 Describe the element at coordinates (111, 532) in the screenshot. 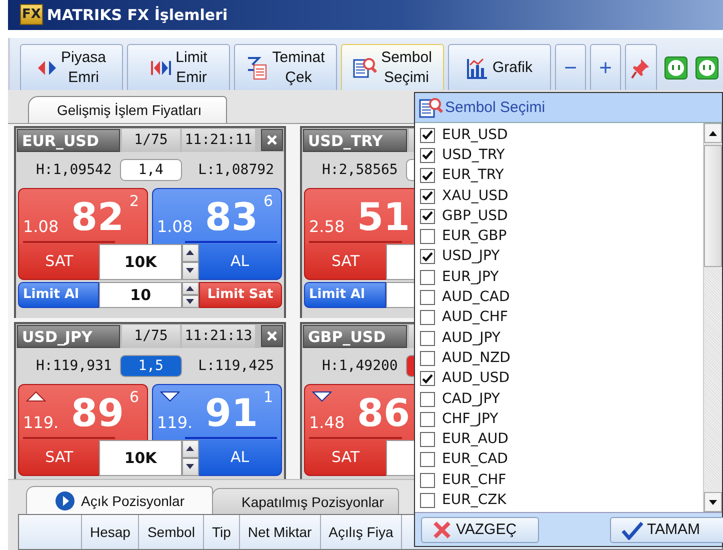

I see `column-header: Hesap` at that location.